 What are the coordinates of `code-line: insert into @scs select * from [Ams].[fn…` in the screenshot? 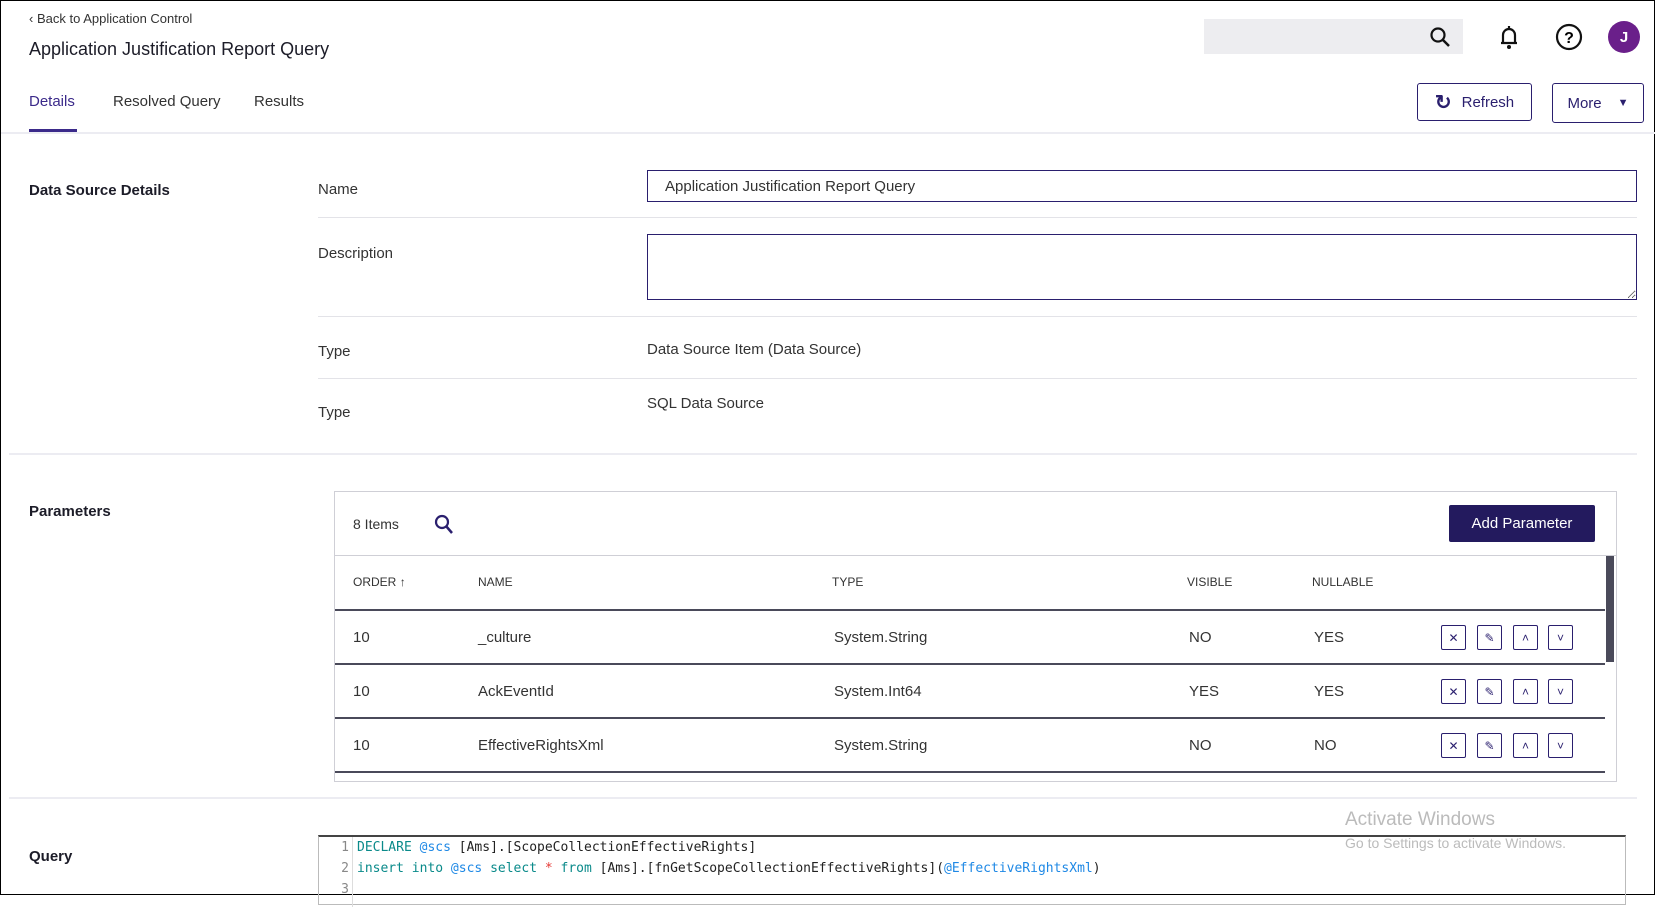 It's located at (729, 868).